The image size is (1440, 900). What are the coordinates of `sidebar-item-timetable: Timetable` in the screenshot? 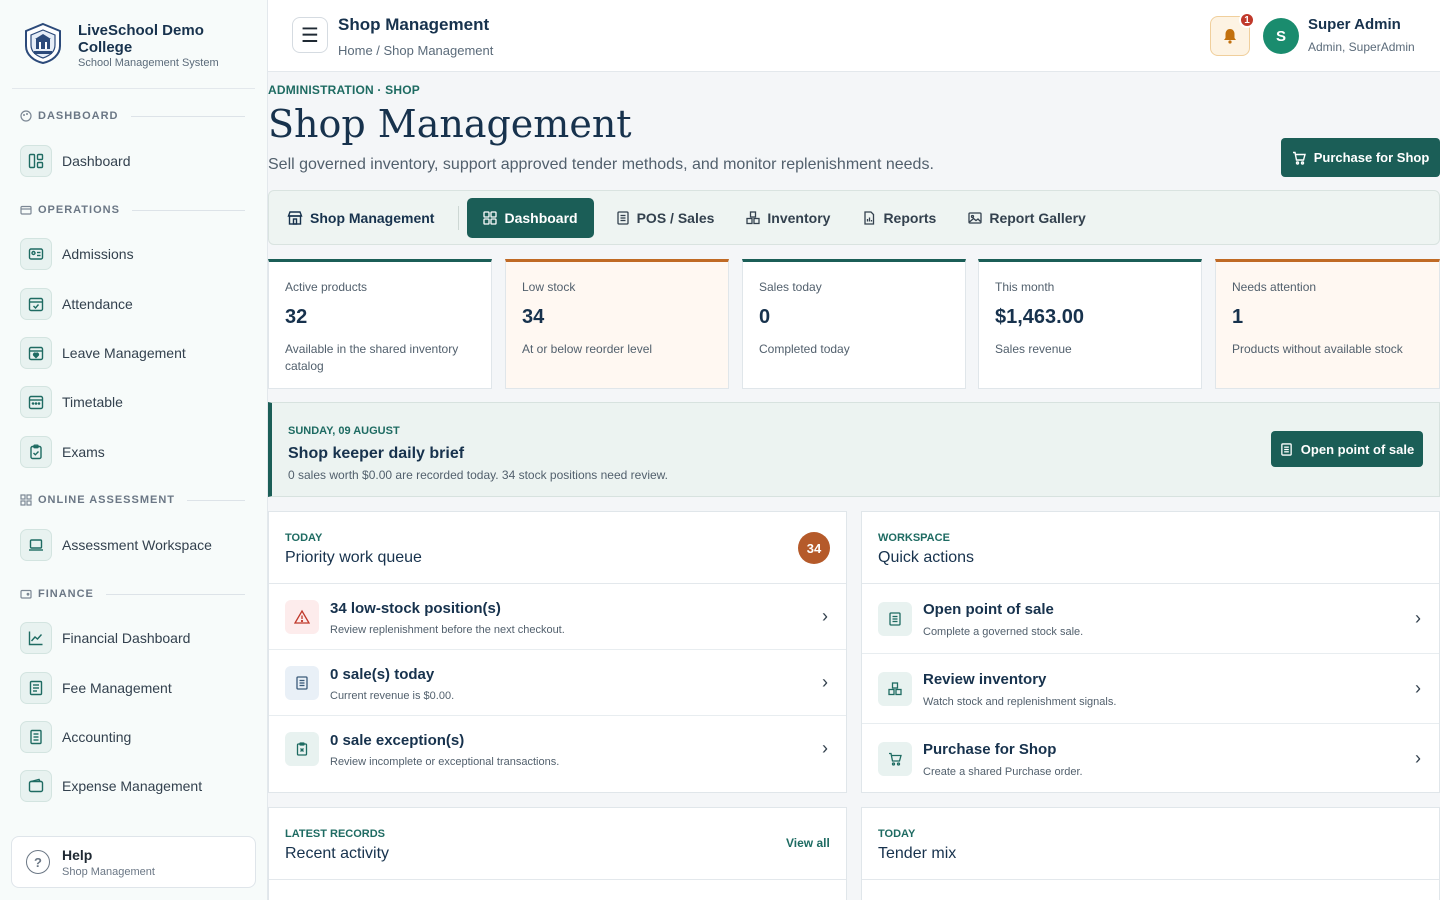 It's located at (71, 402).